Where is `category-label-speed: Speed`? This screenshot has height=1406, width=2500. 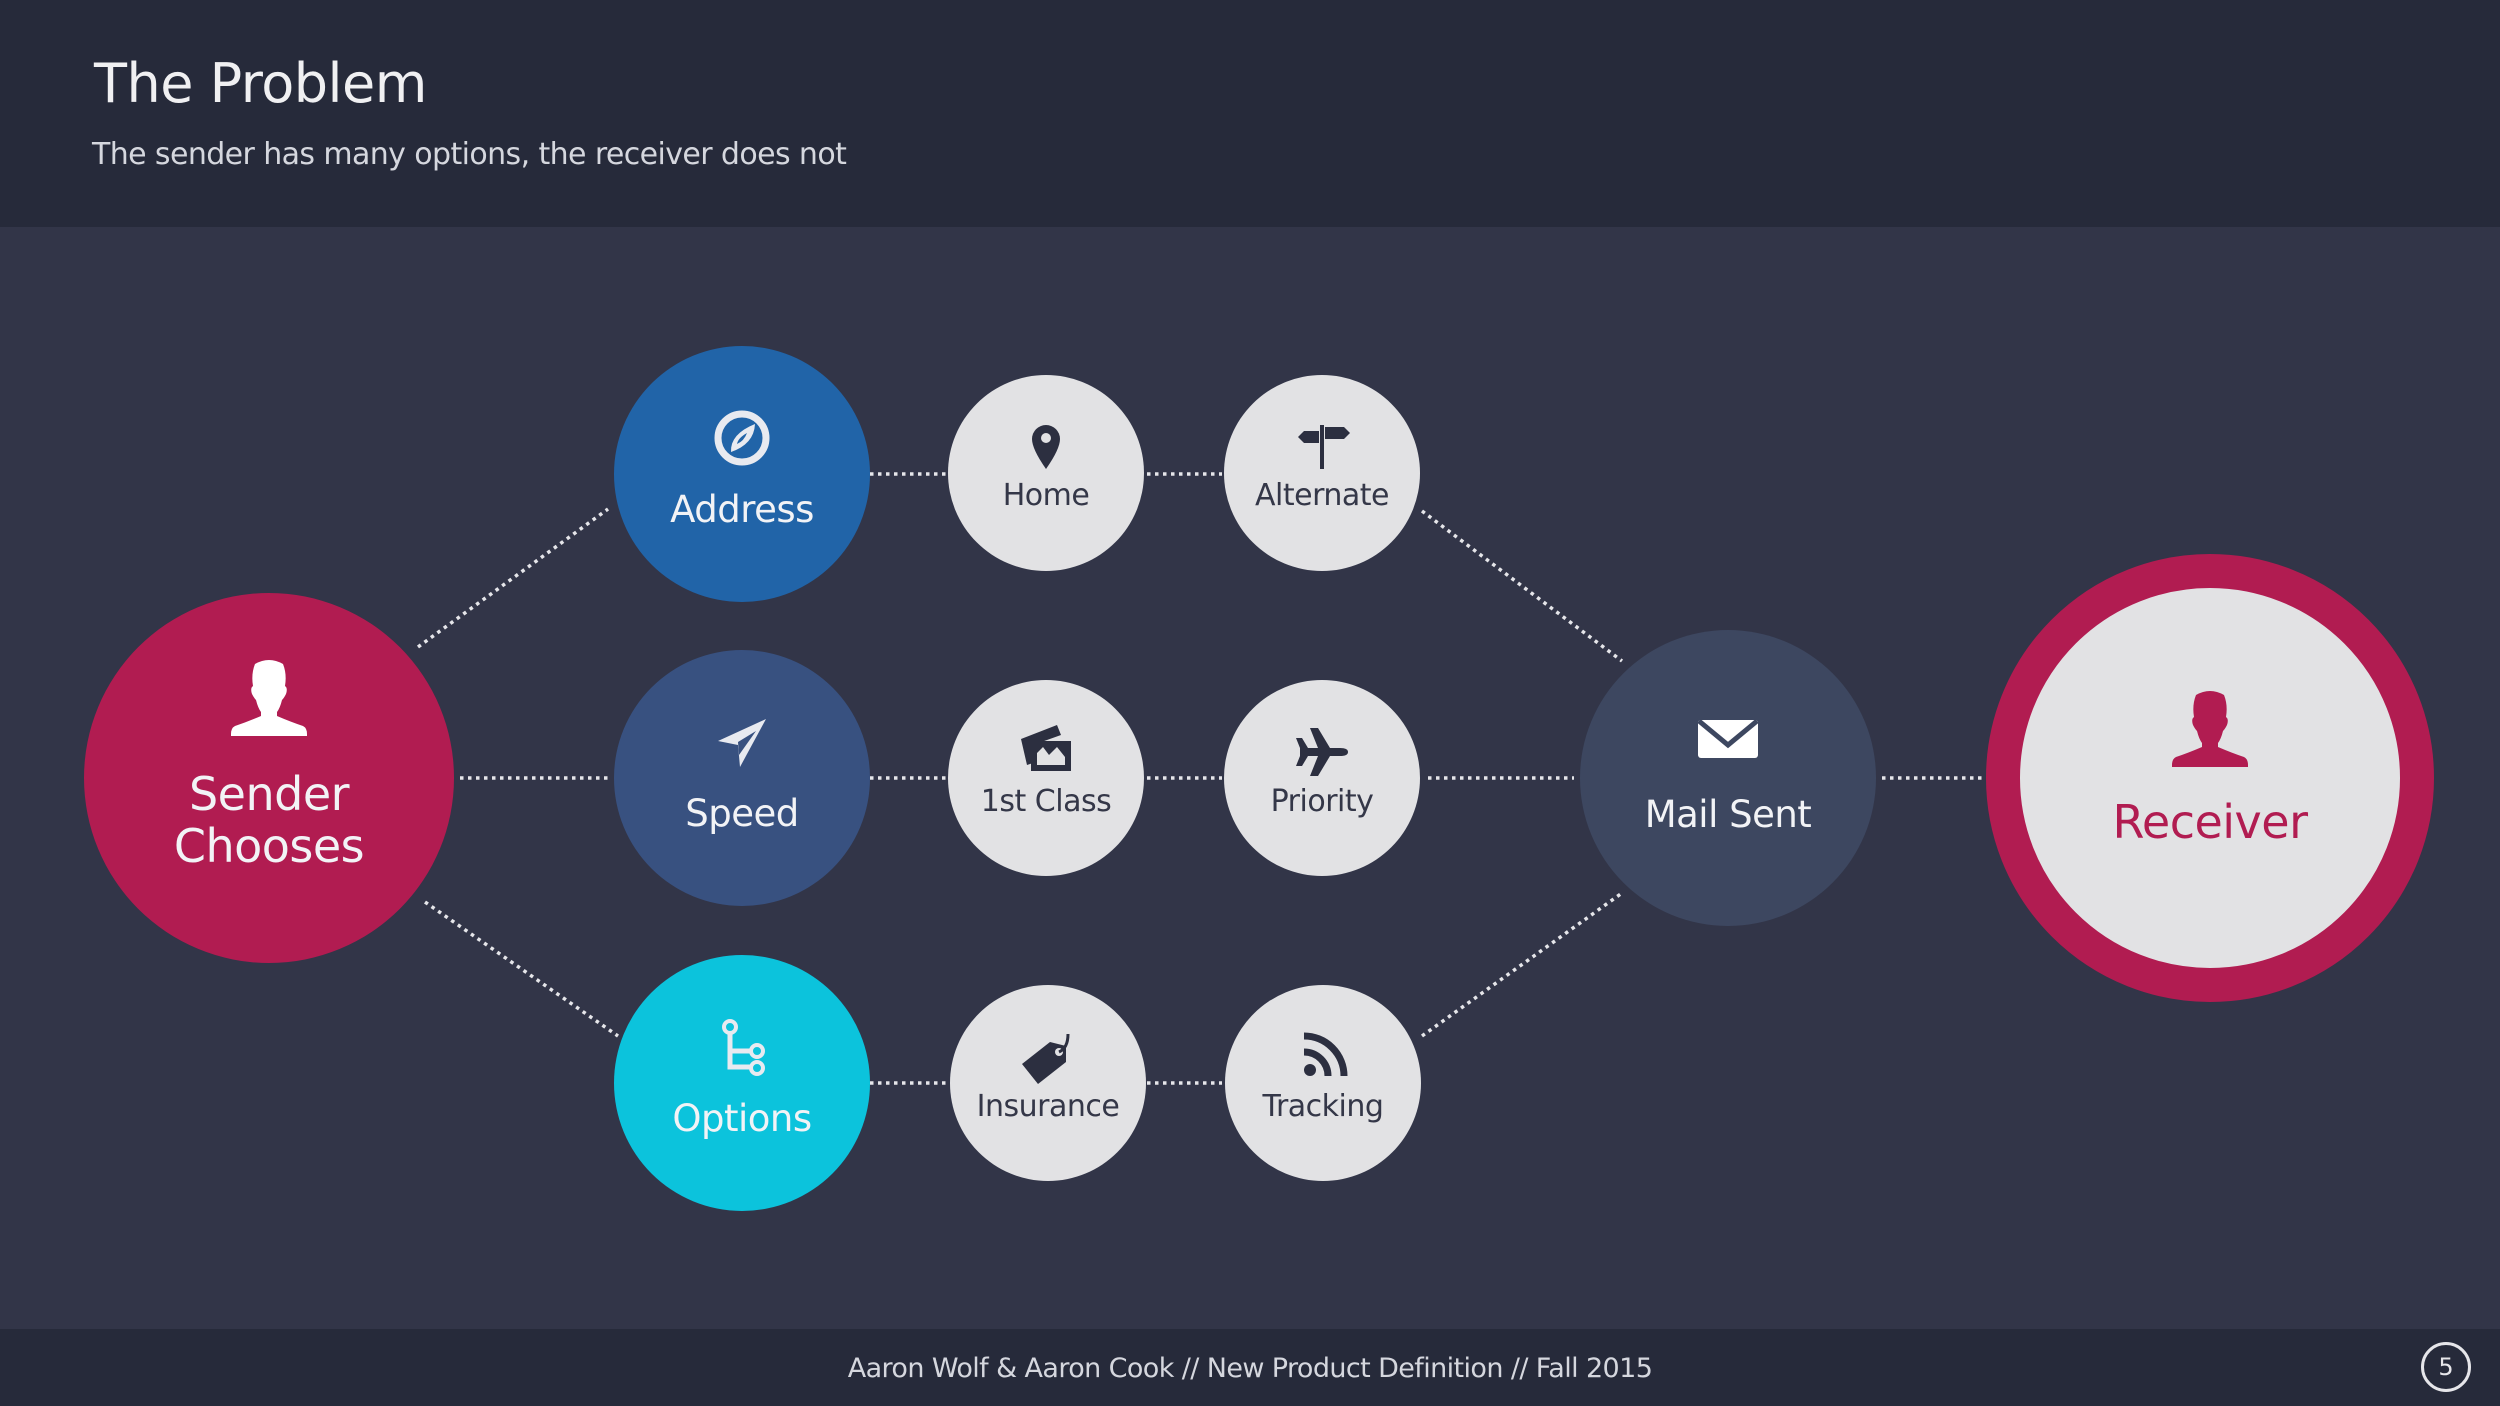
category-label-speed: Speed is located at coordinates (742, 813).